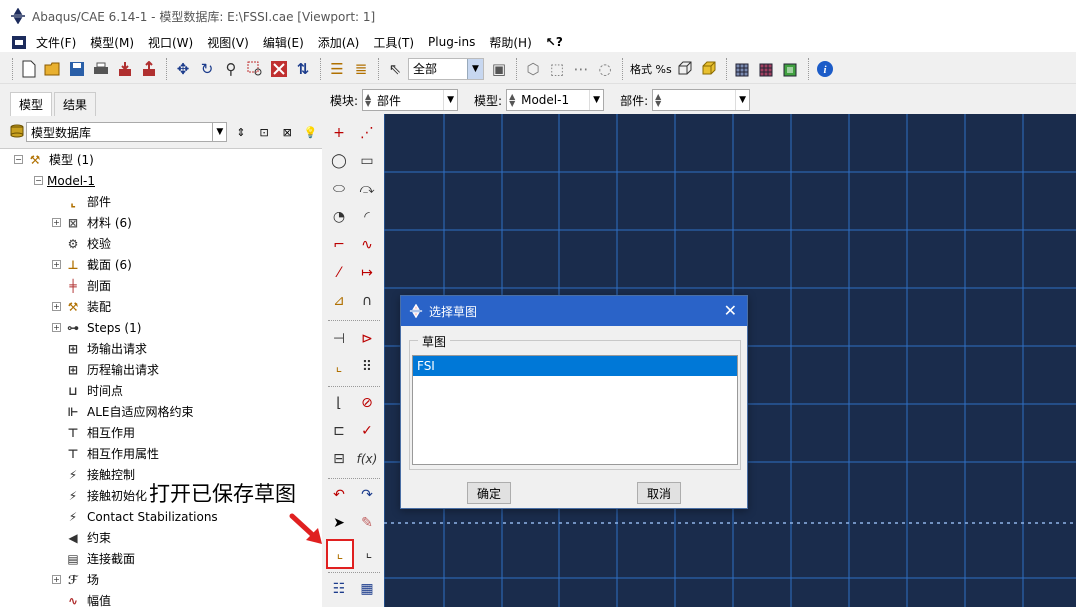 The image size is (1076, 607). What do you see at coordinates (451, 42) in the screenshot?
I see `menu-plugins: Plug-ins` at bounding box center [451, 42].